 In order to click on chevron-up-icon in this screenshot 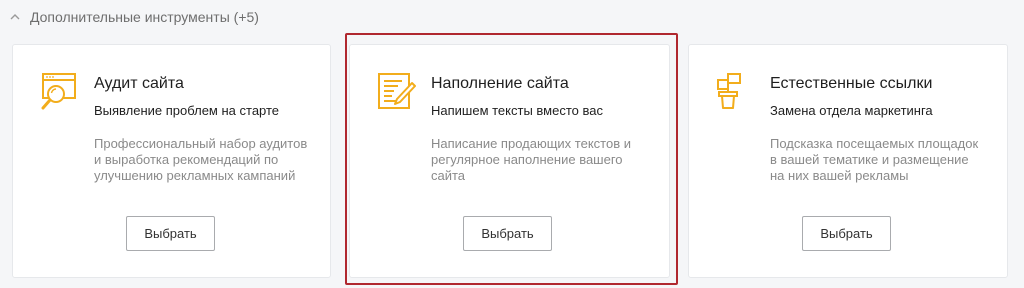, I will do `click(15, 17)`.